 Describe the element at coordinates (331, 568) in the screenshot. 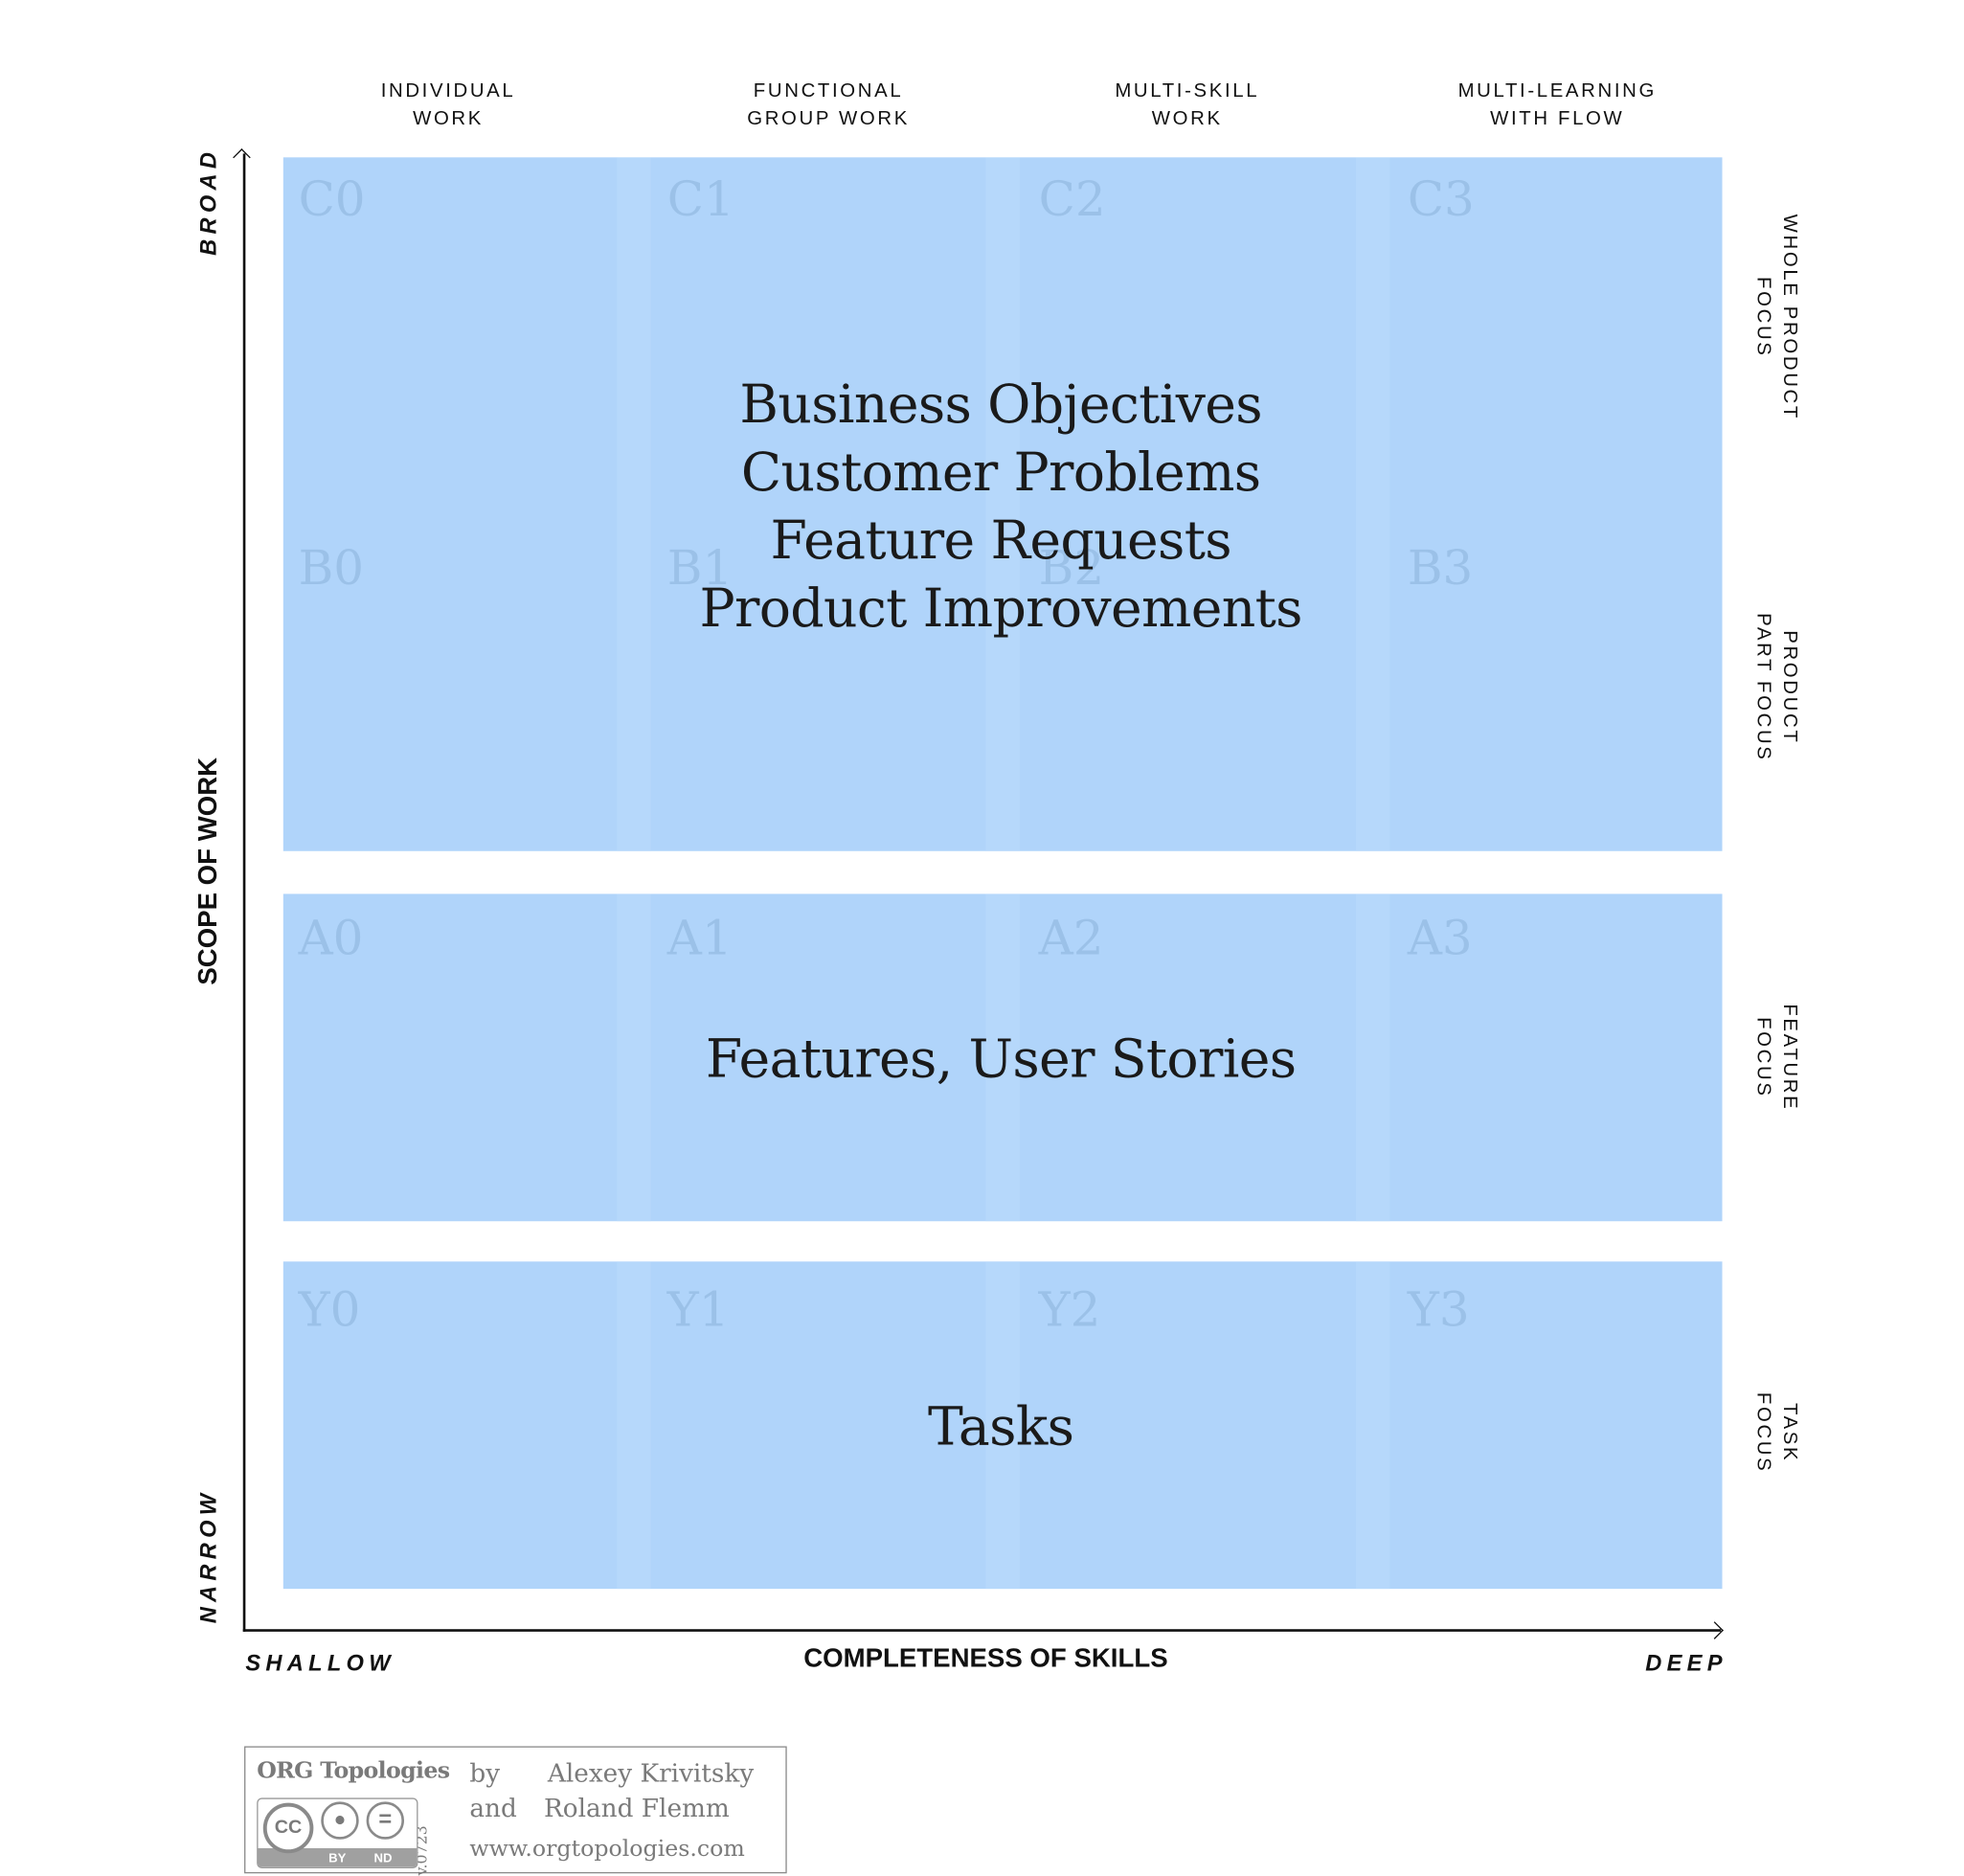

I see `cell-label: B0` at that location.